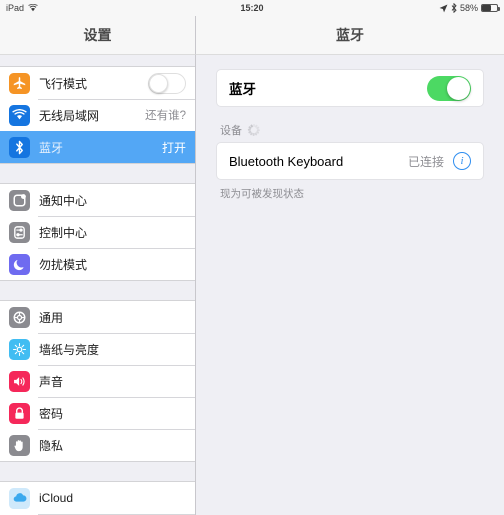  Describe the element at coordinates (69, 115) in the screenshot. I see `sidebar-item-label: 无线局域网` at that location.